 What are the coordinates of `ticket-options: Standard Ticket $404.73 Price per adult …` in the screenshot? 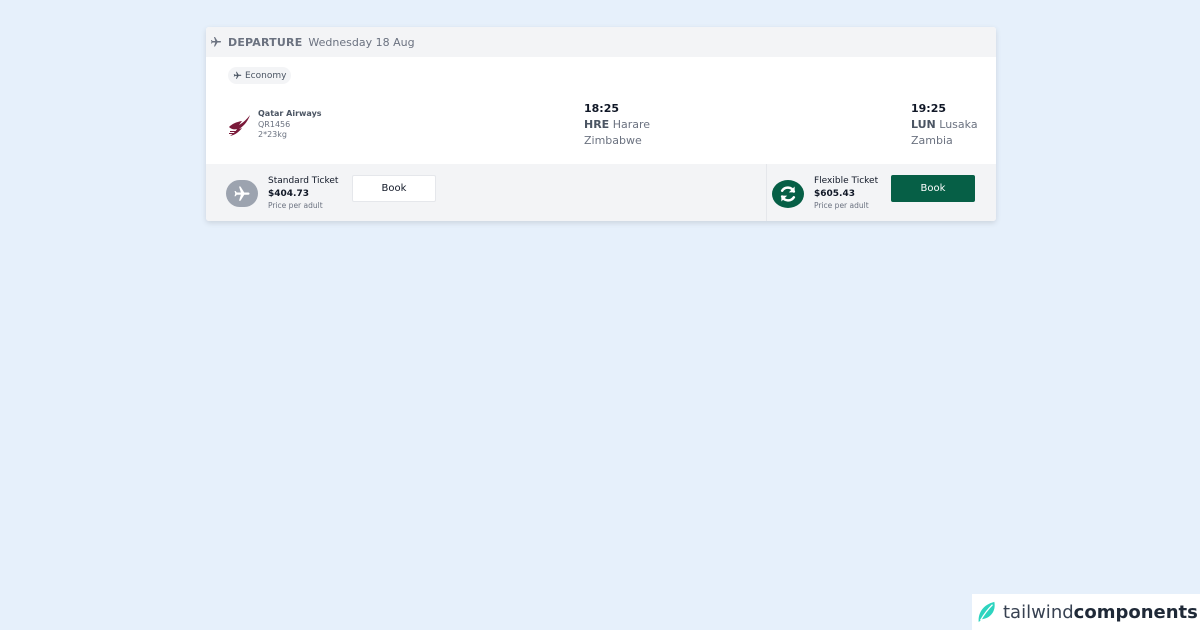 It's located at (601, 192).